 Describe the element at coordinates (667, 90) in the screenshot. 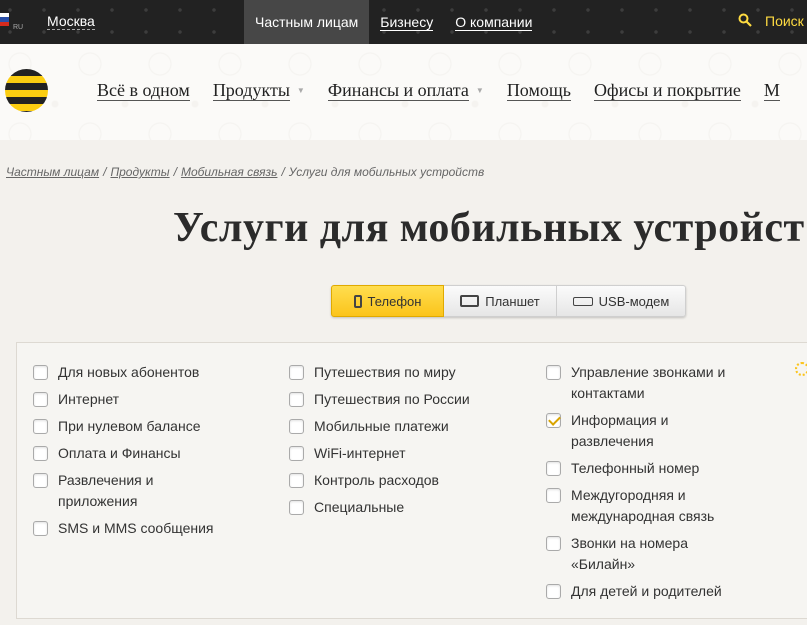

I see `main-nav-offices: Офисы и покрытие` at that location.